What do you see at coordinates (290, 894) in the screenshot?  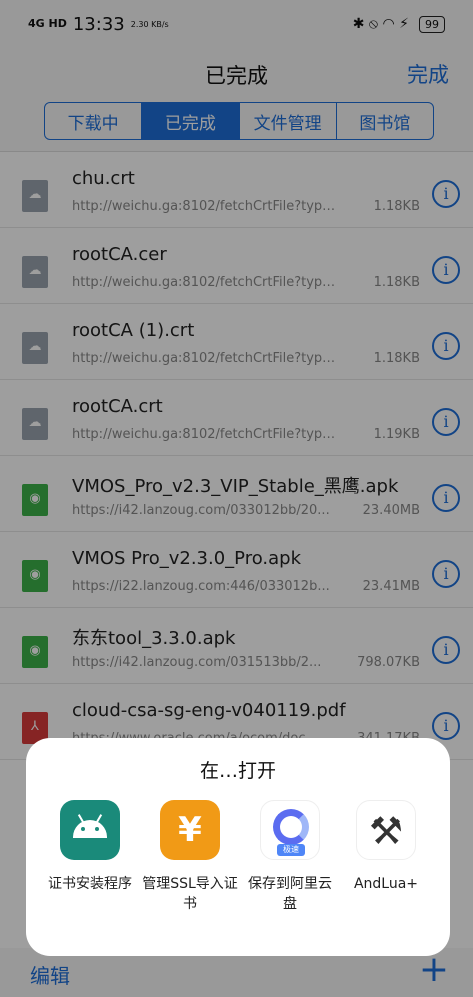 I see `app-label: 保存到阿里云盘` at bounding box center [290, 894].